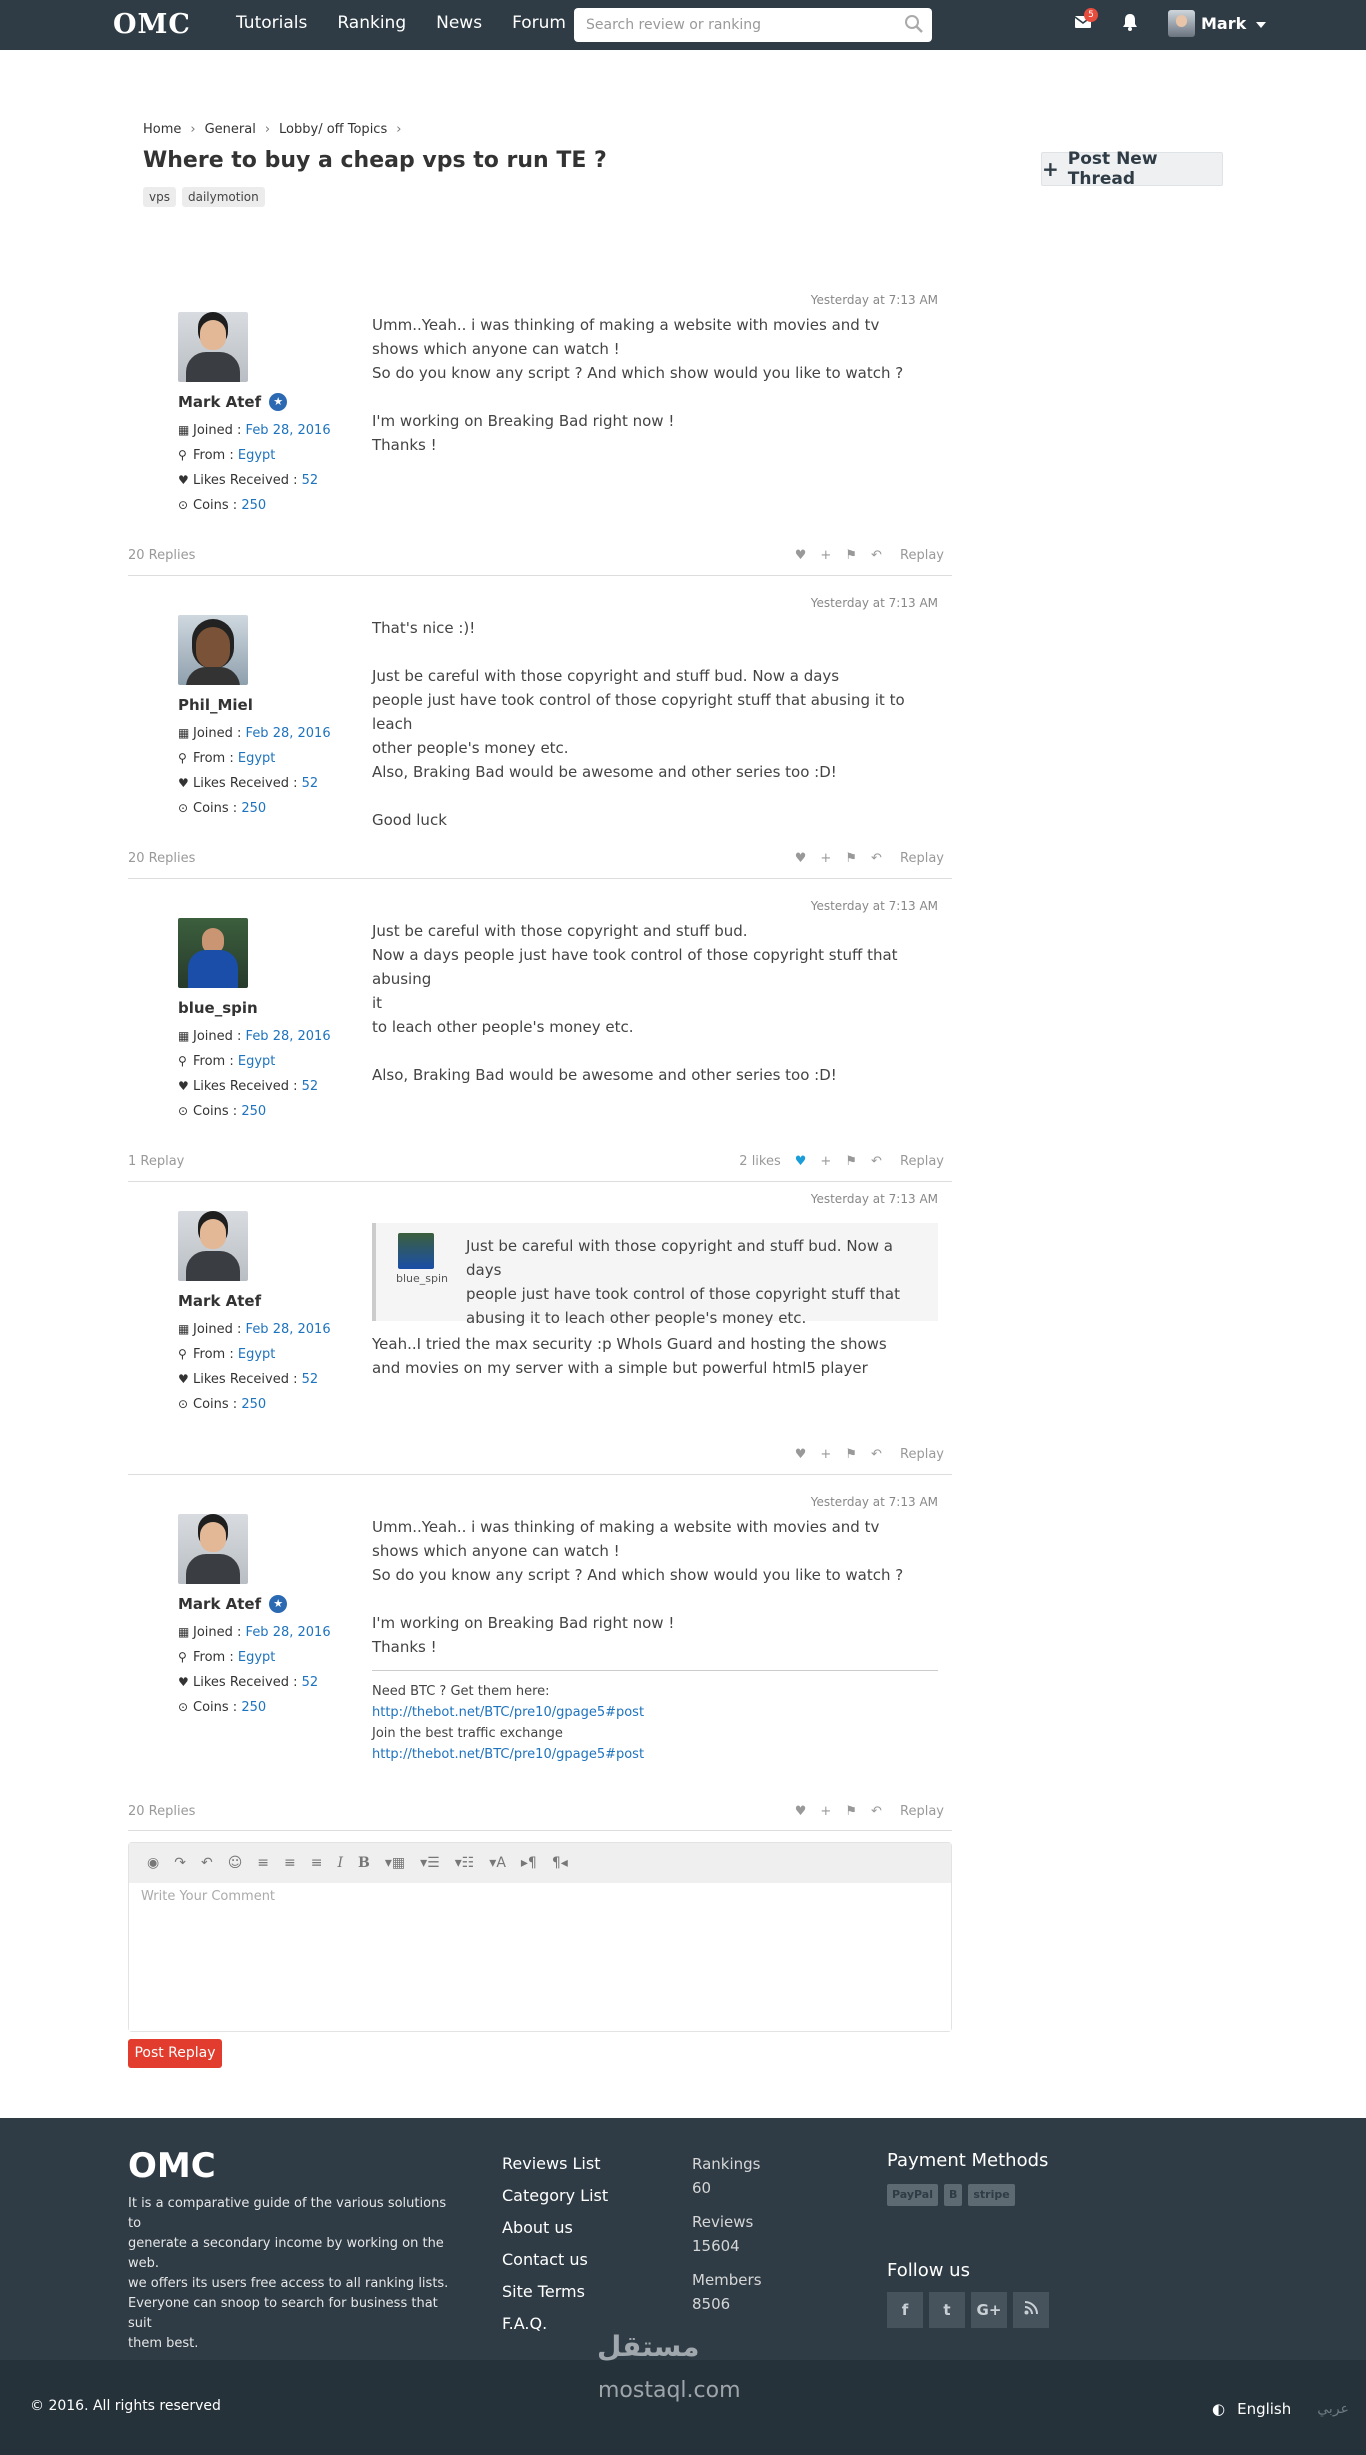 The height and width of the screenshot is (2455, 1366). Describe the element at coordinates (215, 705) in the screenshot. I see `post-author: Phil_Miel` at that location.